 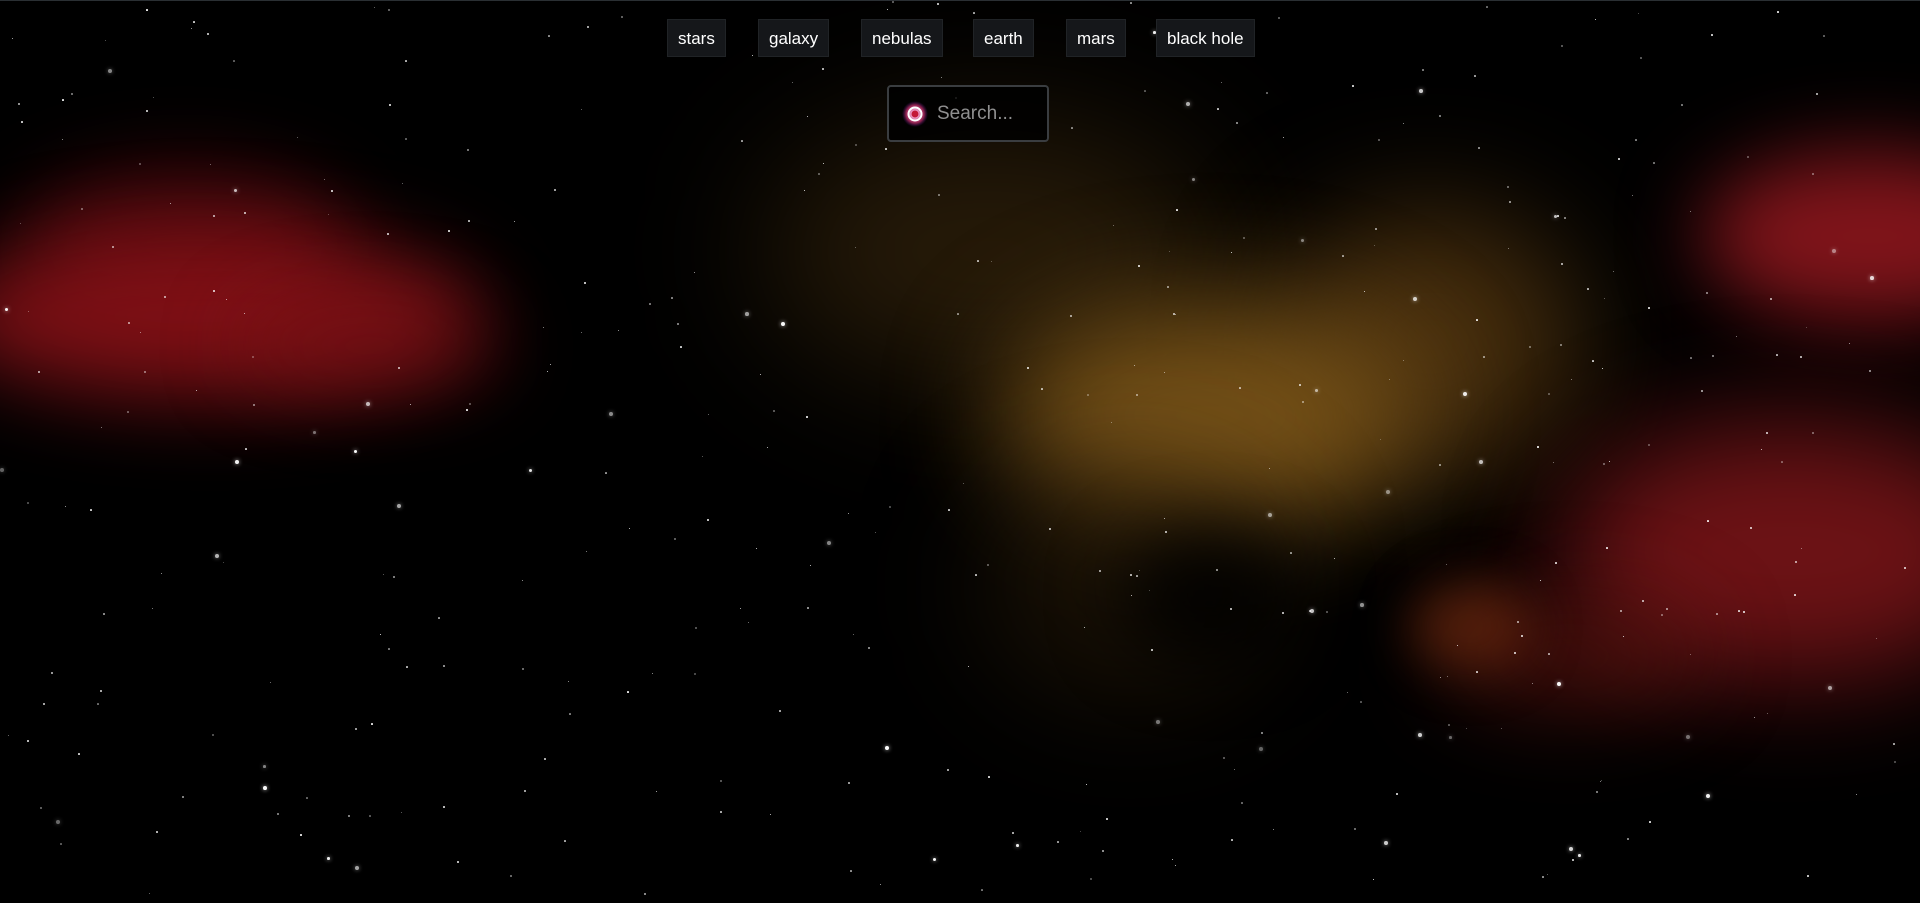 What do you see at coordinates (902, 38) in the screenshot?
I see `nav-button-nebulas: nebulas` at bounding box center [902, 38].